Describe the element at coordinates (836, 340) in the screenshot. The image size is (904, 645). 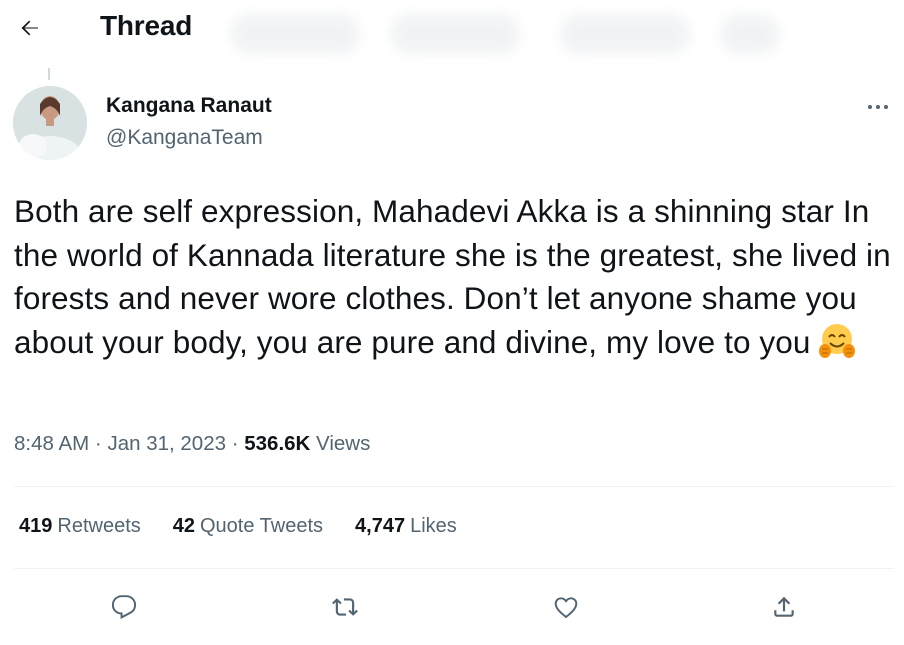
I see `hugging-face-emoji-icon` at that location.